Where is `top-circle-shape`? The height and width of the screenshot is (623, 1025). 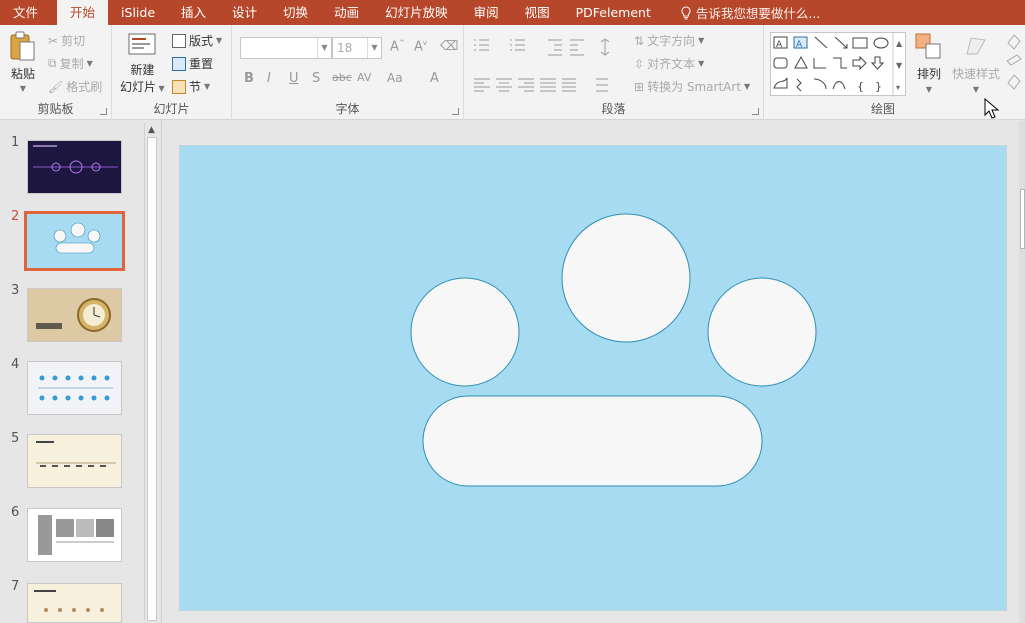
top-circle-shape is located at coordinates (626, 278).